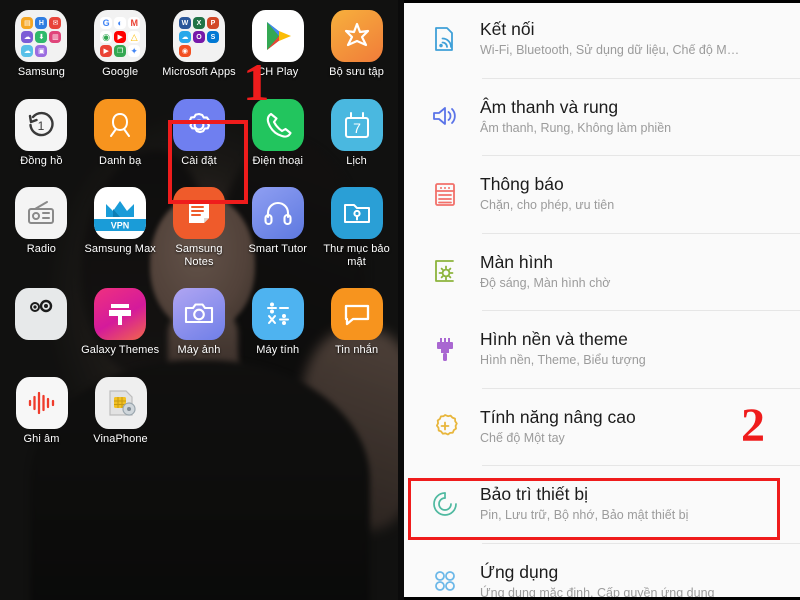 This screenshot has width=800, height=600. What do you see at coordinates (356, 314) in the screenshot?
I see `messages-icon` at bounding box center [356, 314].